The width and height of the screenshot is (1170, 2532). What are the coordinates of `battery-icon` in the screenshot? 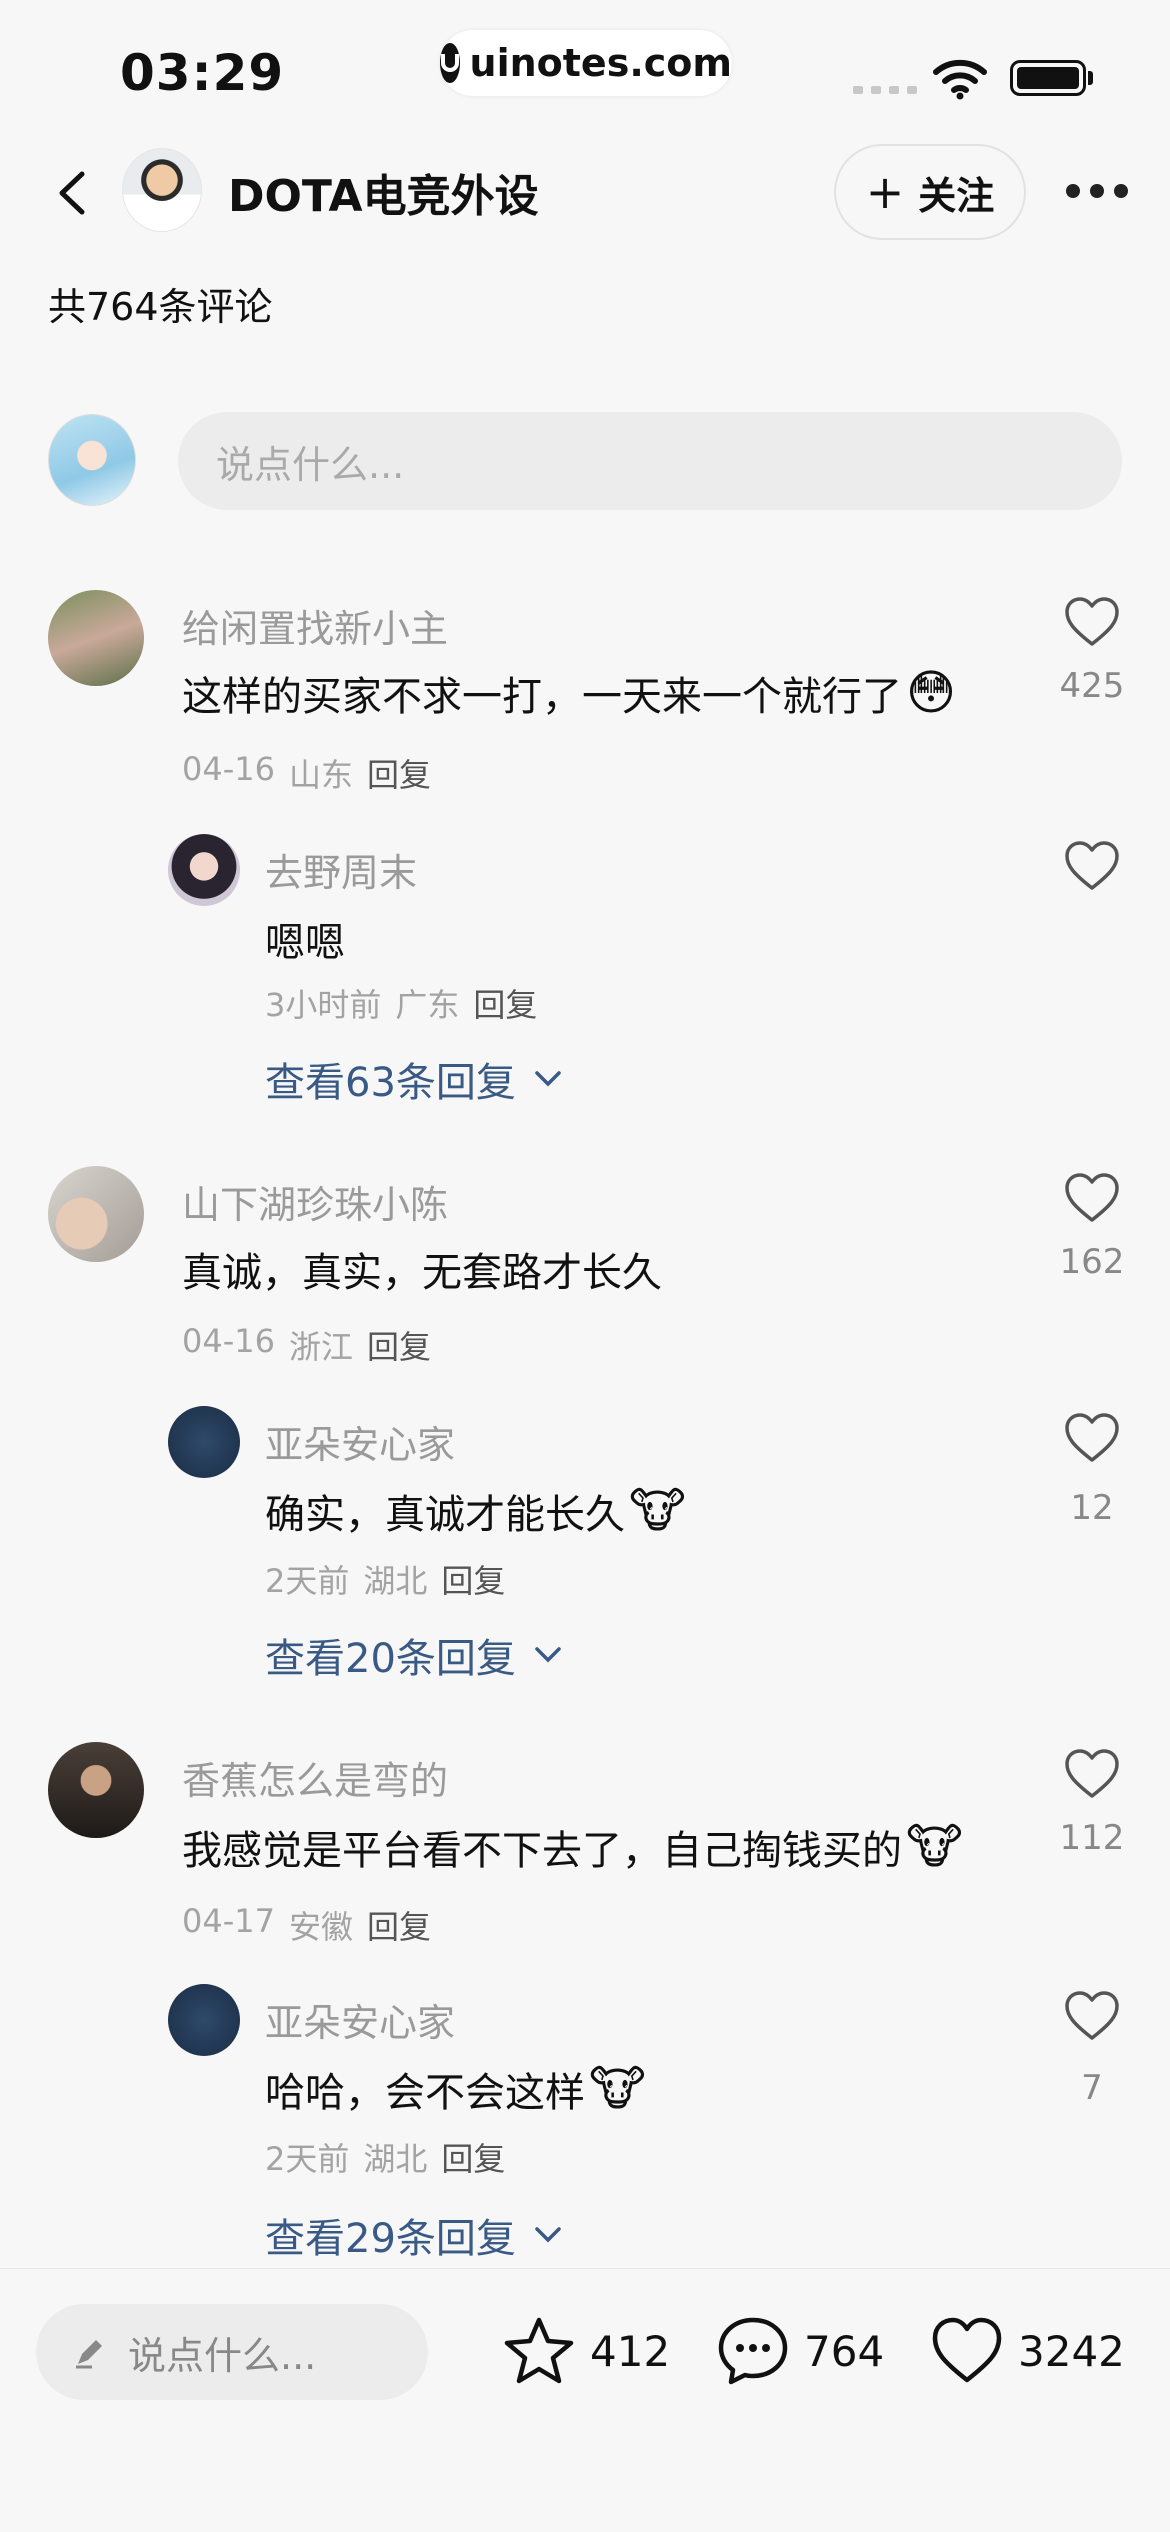 It's located at (1048, 78).